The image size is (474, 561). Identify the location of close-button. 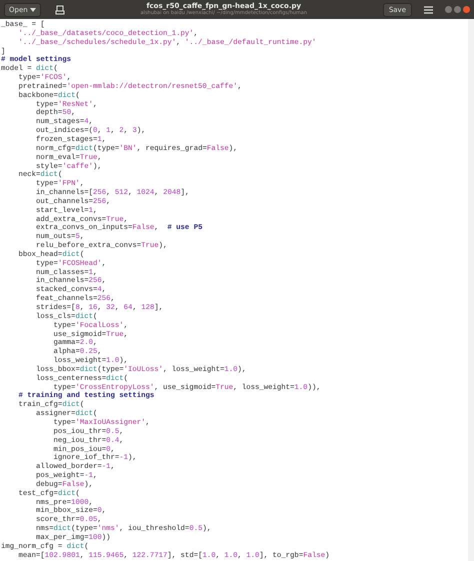
(466, 9).